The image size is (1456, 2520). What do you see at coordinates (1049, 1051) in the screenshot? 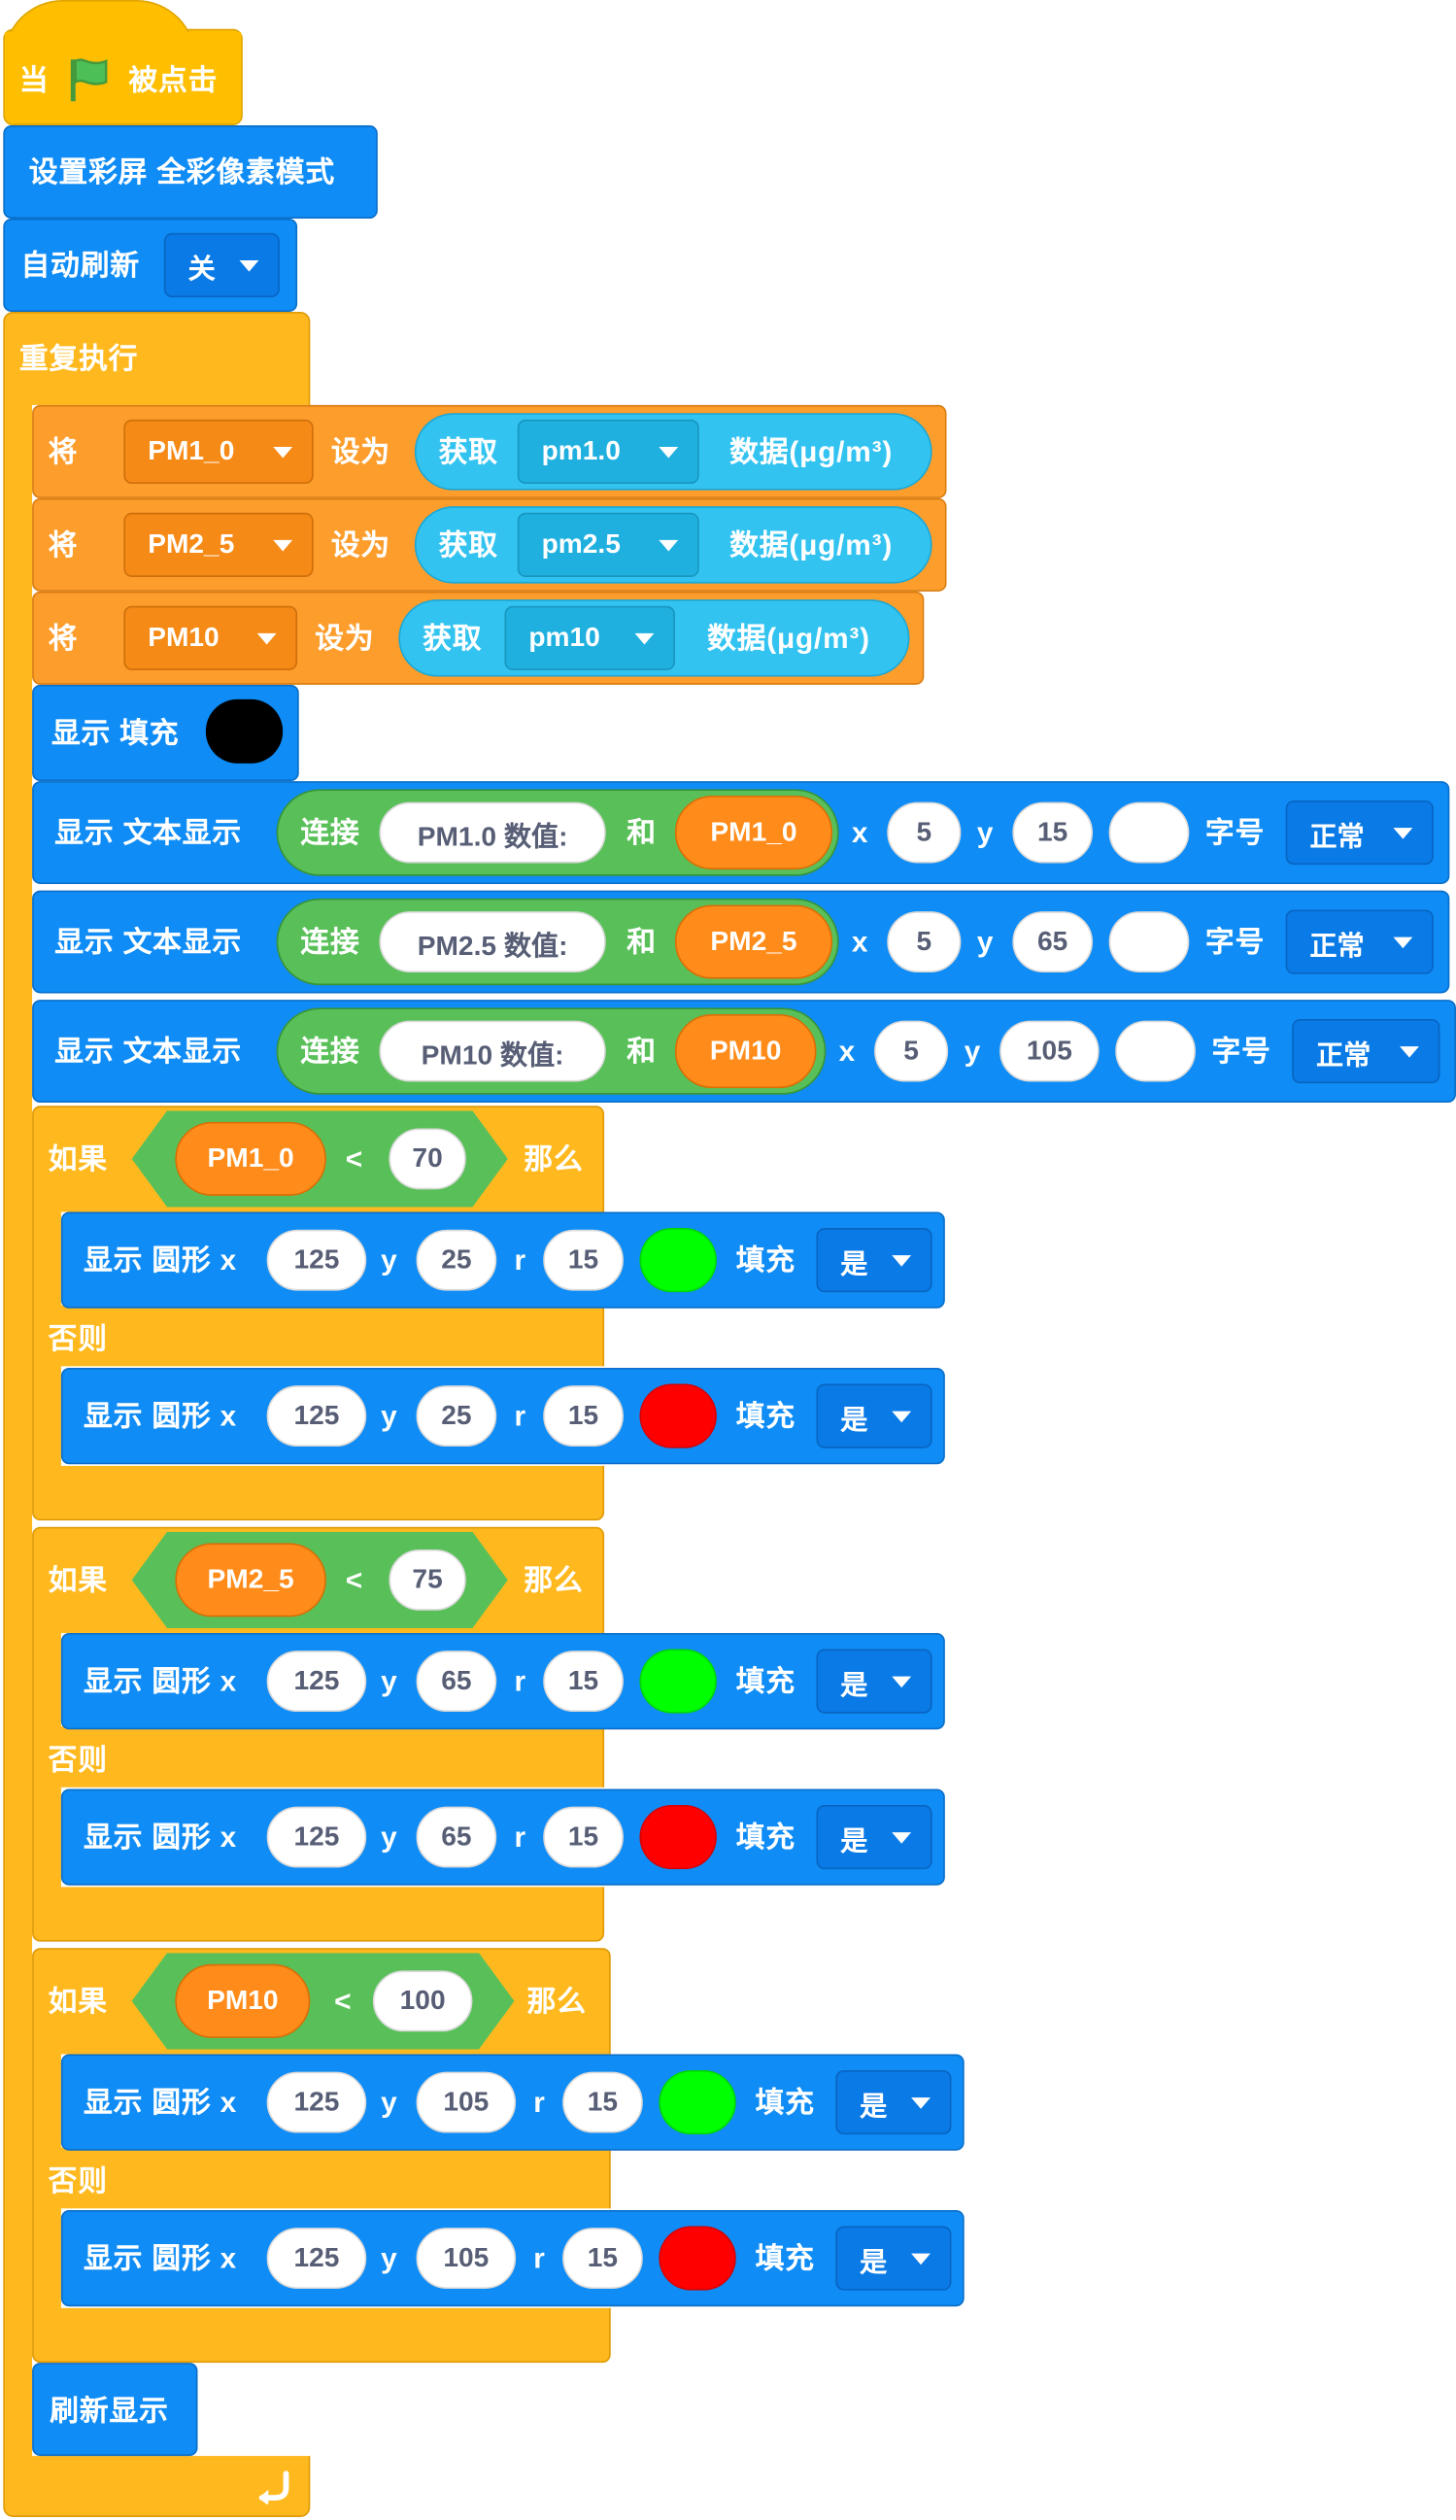
I see `y-input: 105` at bounding box center [1049, 1051].